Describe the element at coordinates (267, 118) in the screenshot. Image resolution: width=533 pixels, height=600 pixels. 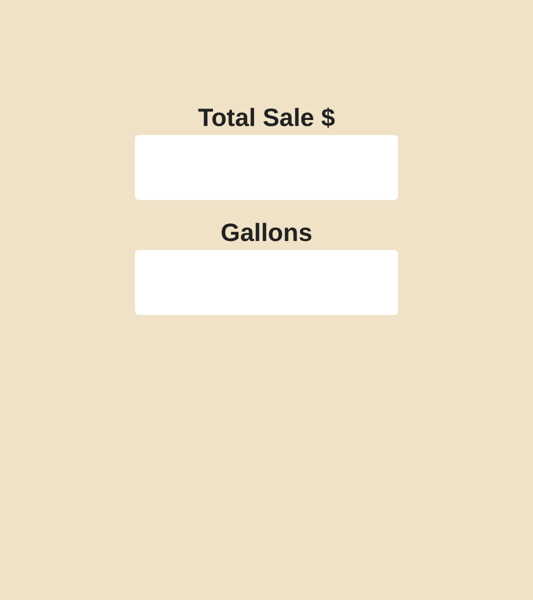
I see `field-label: Total Sale $` at that location.